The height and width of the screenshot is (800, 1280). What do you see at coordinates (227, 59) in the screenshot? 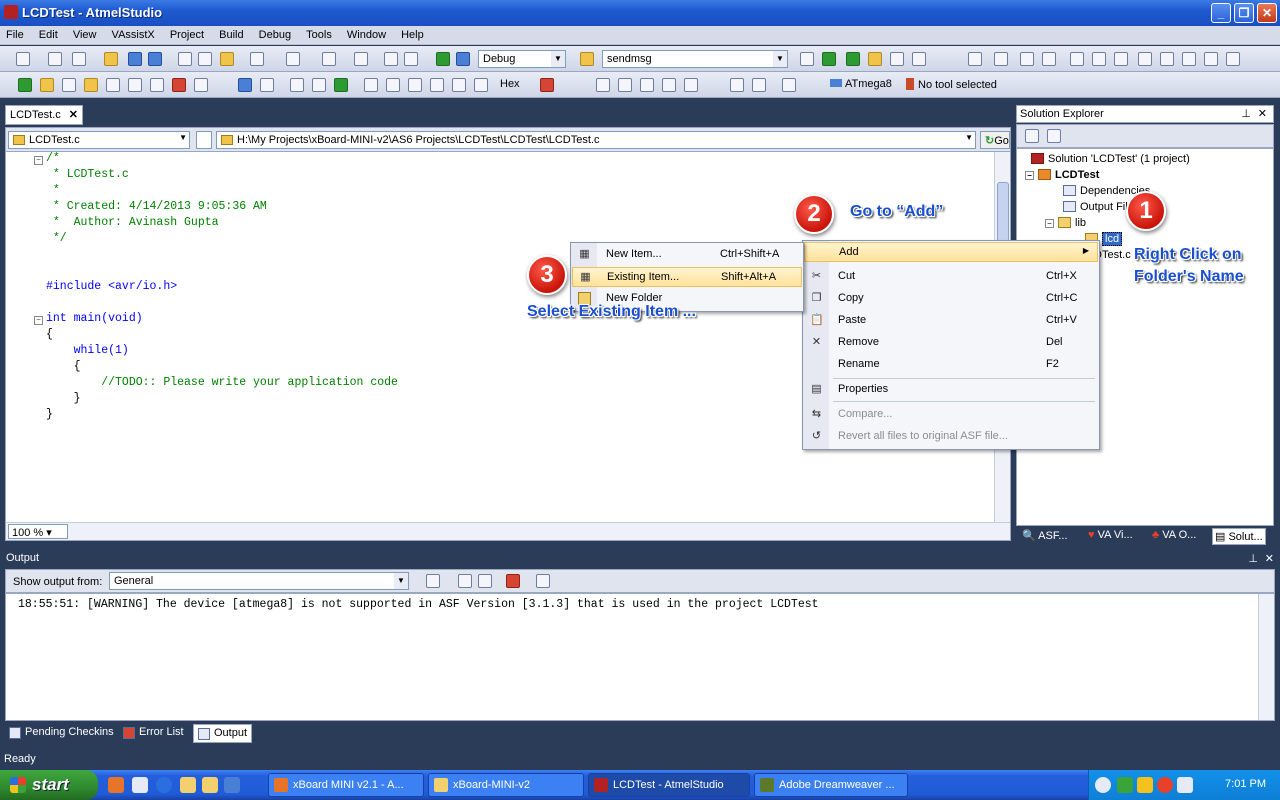
I see `paste-icon` at bounding box center [227, 59].